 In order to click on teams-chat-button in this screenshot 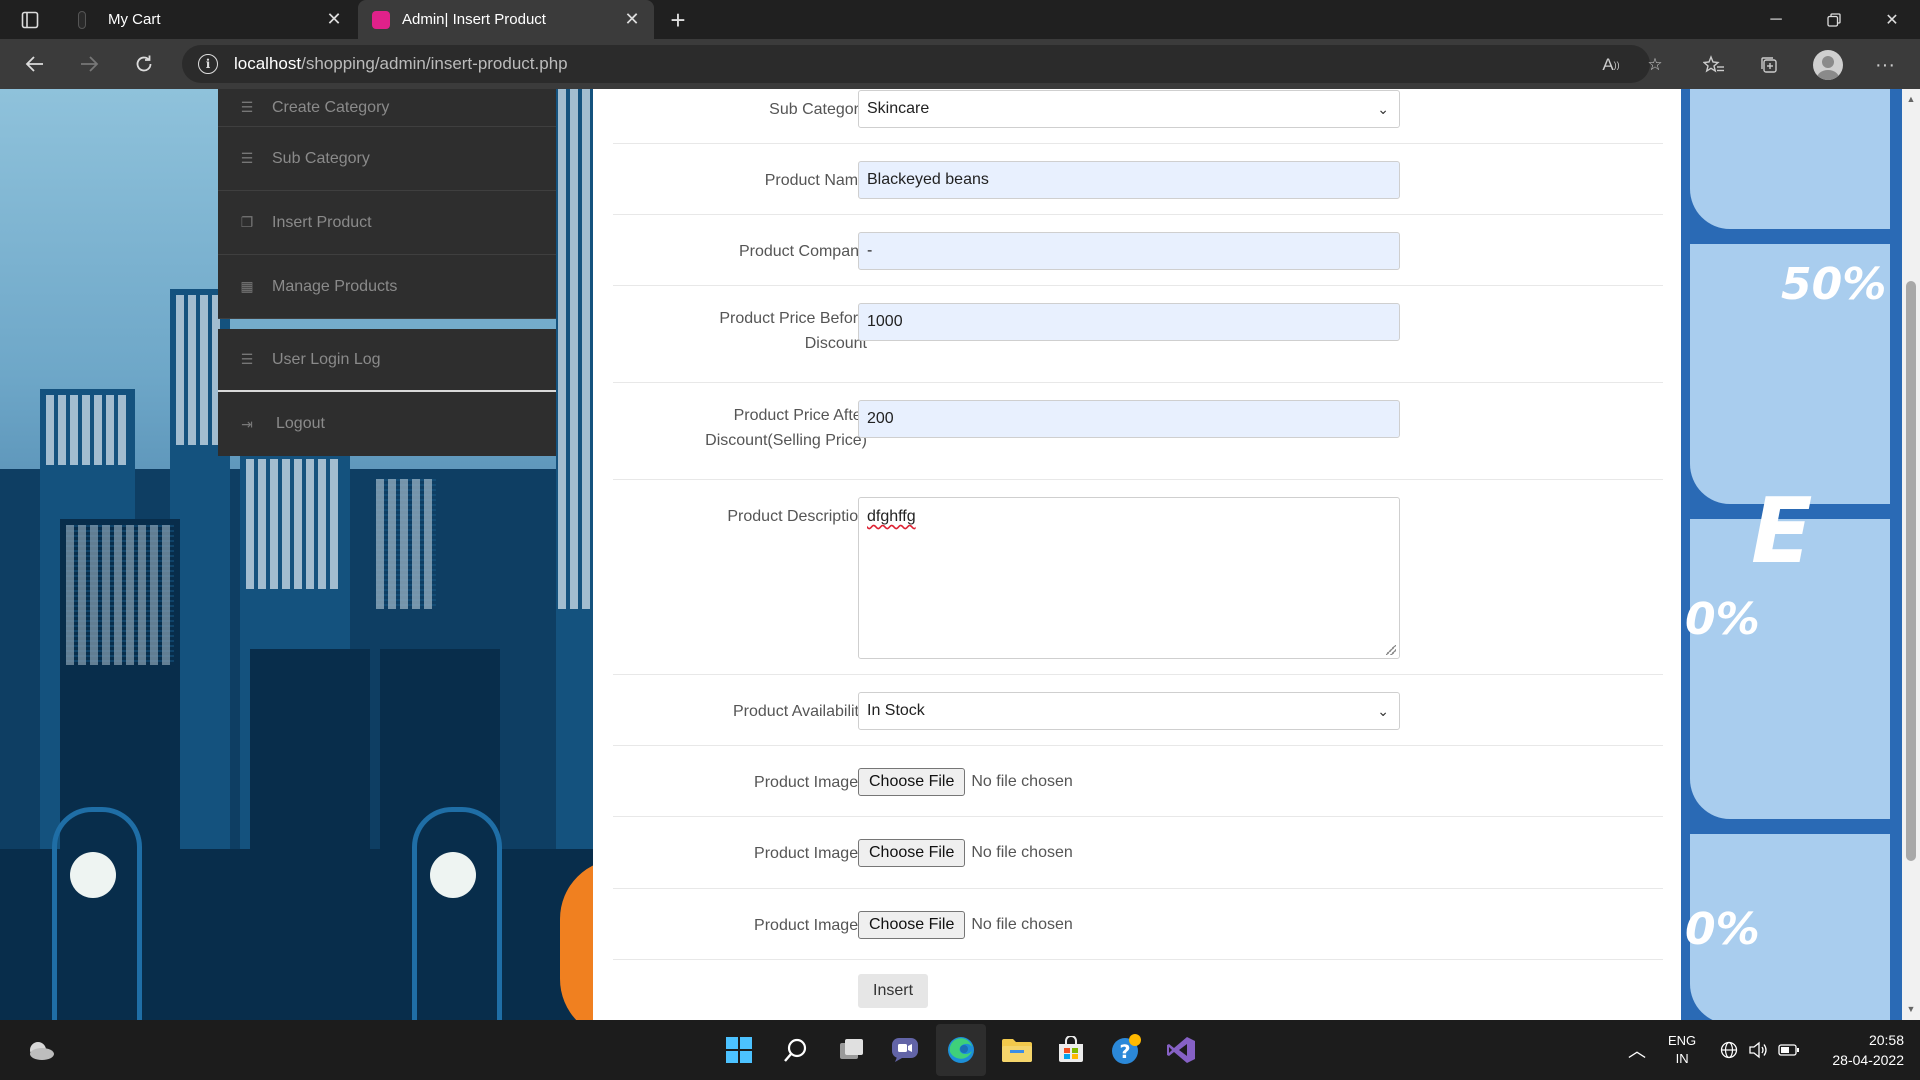, I will do `click(905, 1050)`.